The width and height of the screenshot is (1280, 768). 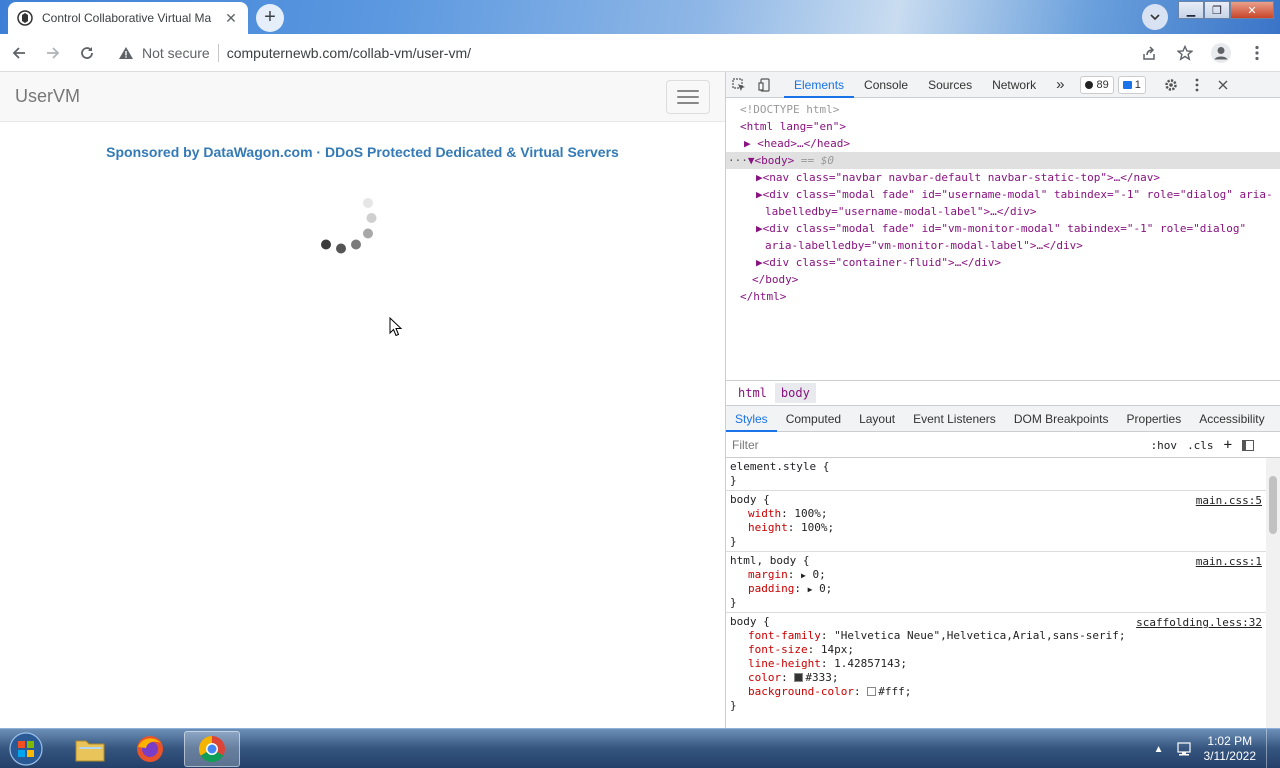 I want to click on forward-button, so click(x=53, y=53).